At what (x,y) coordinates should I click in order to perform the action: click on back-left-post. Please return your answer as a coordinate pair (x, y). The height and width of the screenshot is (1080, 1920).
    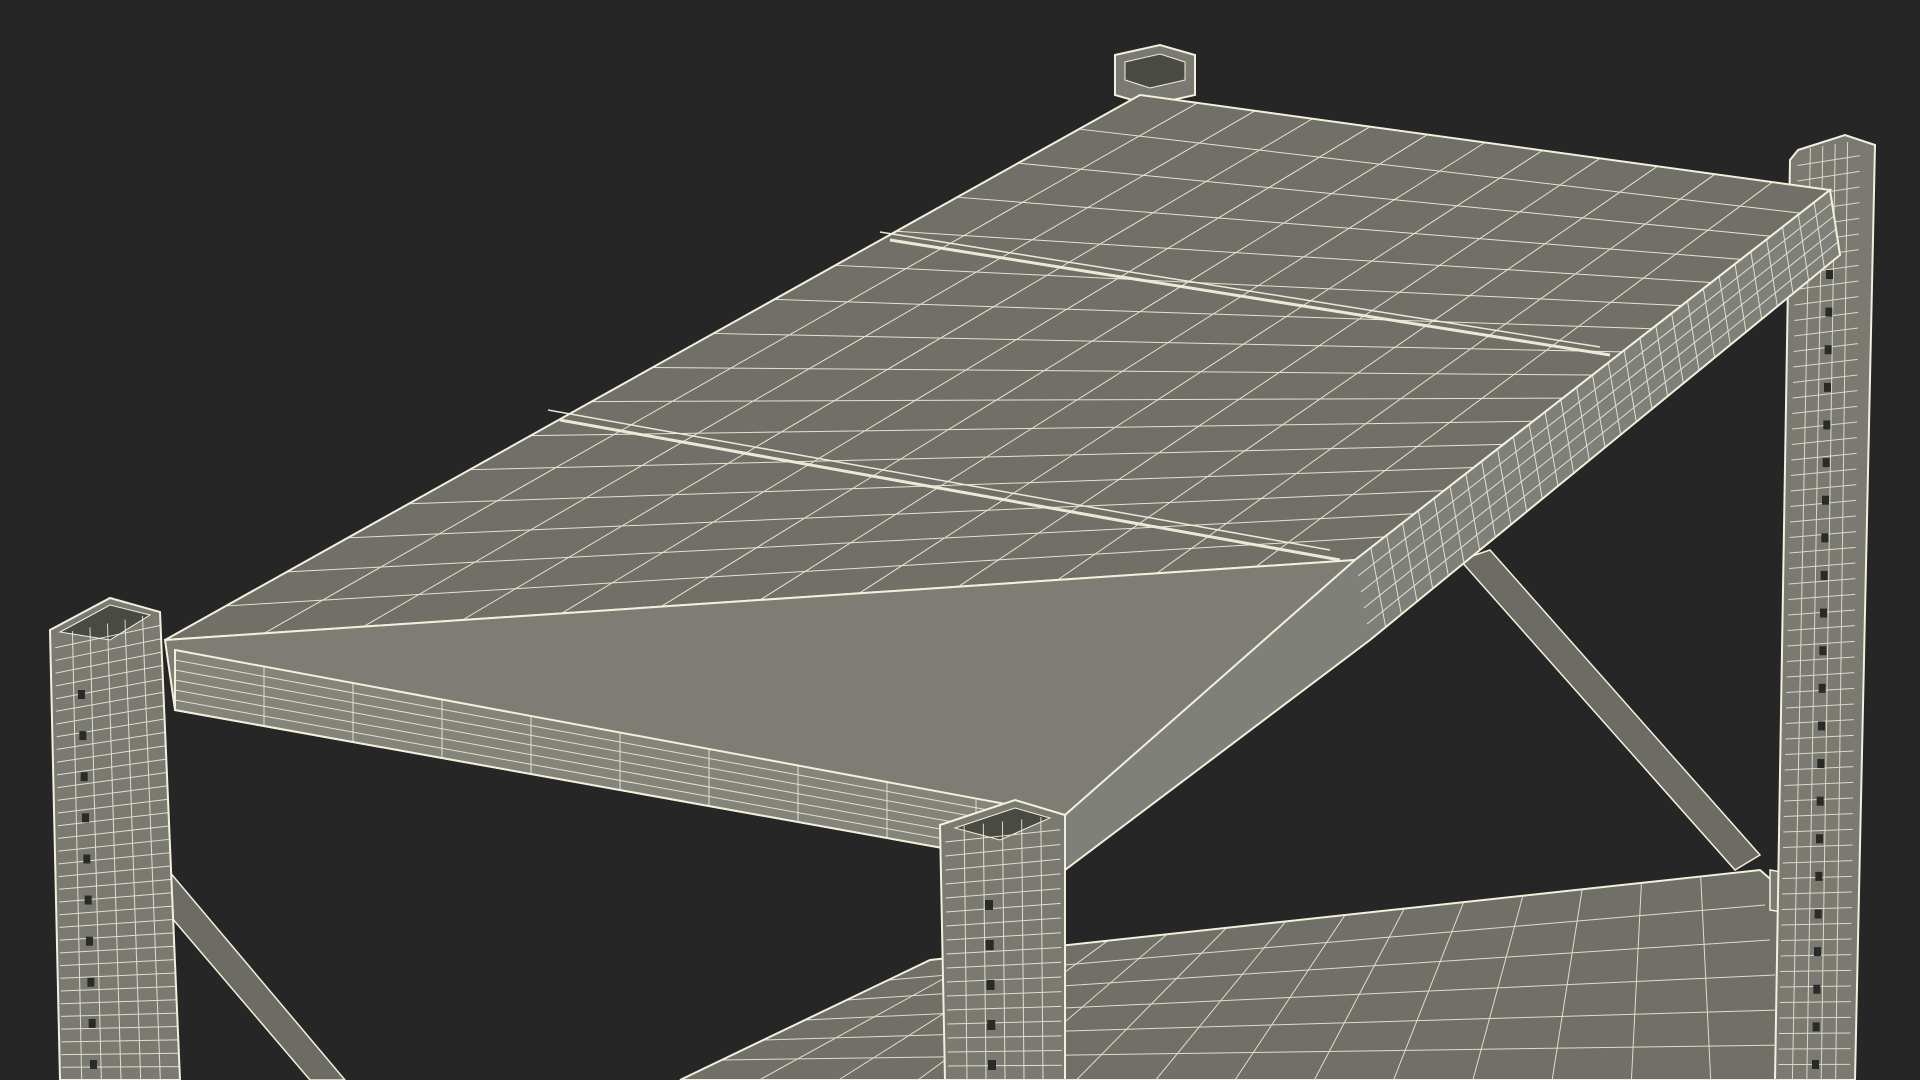
    Looking at the image, I should click on (1155, 75).